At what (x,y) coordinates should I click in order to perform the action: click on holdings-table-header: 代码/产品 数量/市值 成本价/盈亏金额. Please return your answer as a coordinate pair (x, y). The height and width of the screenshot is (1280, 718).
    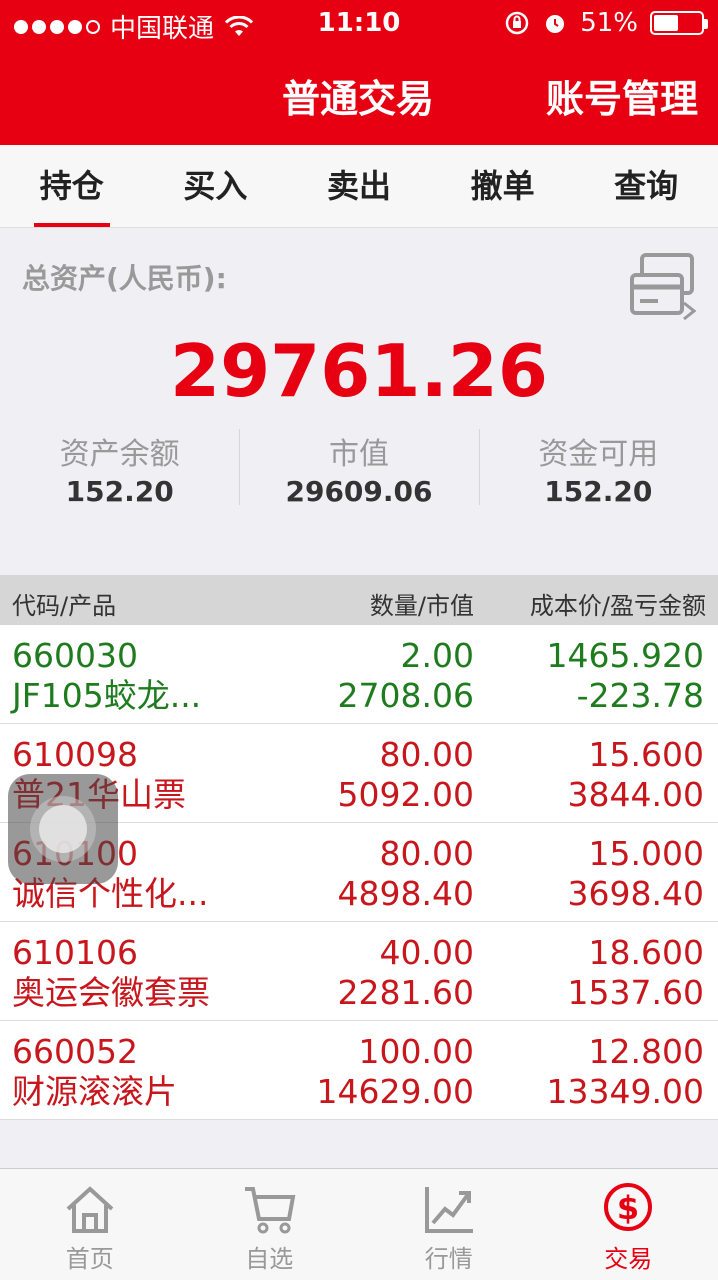
    Looking at the image, I should click on (359, 600).